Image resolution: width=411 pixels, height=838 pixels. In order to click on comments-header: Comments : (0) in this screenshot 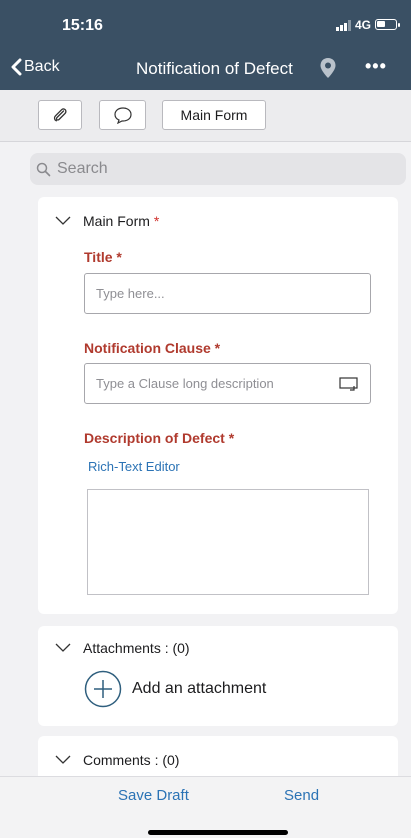, I will do `click(117, 760)`.